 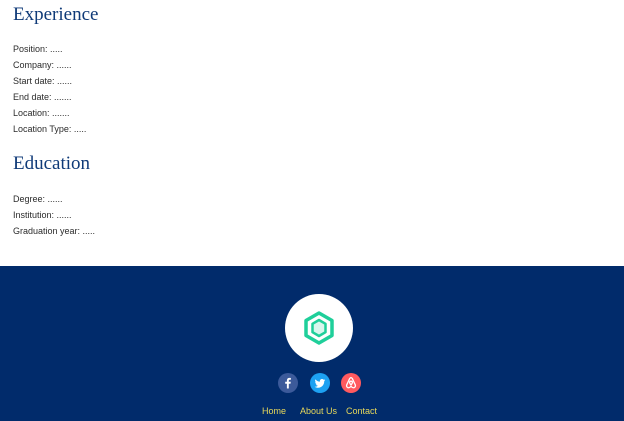 I want to click on footer-link-home: Home, so click(x=274, y=411).